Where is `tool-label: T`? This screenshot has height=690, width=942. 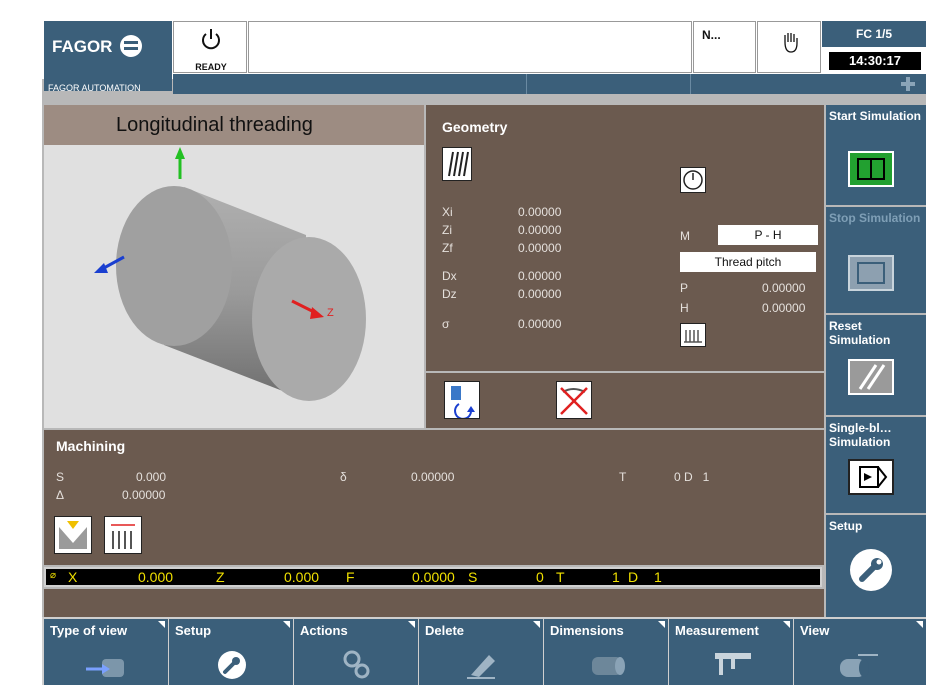
tool-label: T is located at coordinates (560, 577).